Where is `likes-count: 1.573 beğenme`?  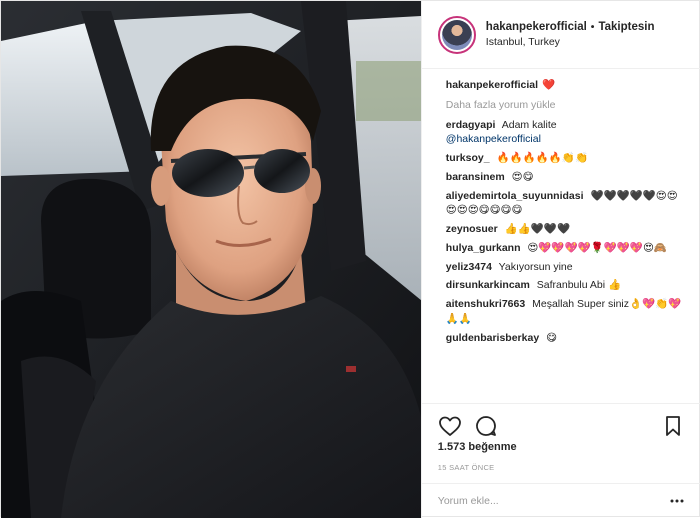
likes-count: 1.573 beğenme is located at coordinates (477, 447).